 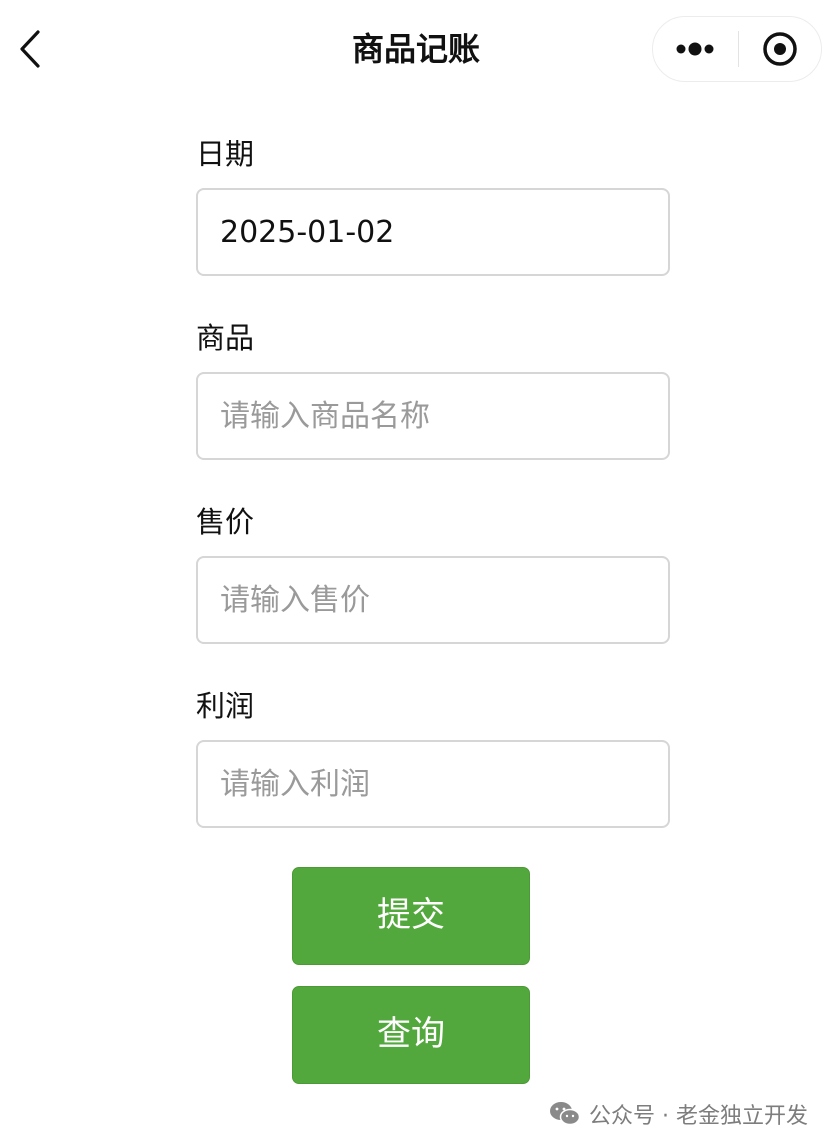 What do you see at coordinates (225, 338) in the screenshot?
I see `product-label: 商品` at bounding box center [225, 338].